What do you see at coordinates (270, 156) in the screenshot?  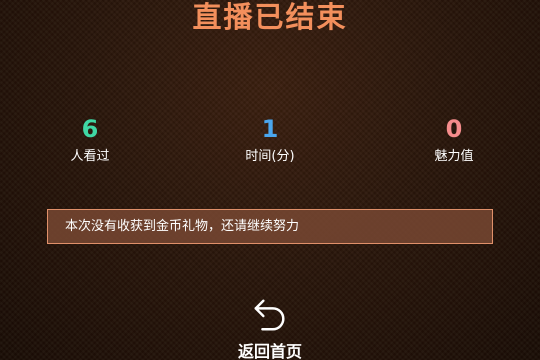 I see `duration-label: 时间(分)` at bounding box center [270, 156].